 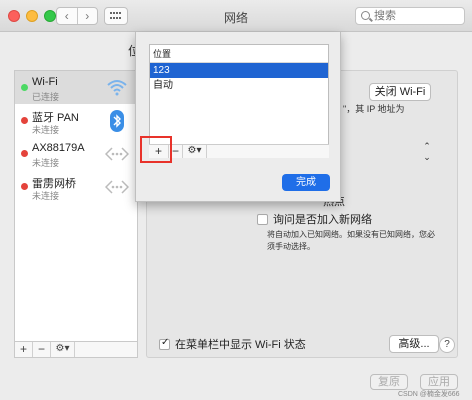 What do you see at coordinates (76, 87) in the screenshot?
I see `service-item-wifi: Wi-Fi 已连接` at bounding box center [76, 87].